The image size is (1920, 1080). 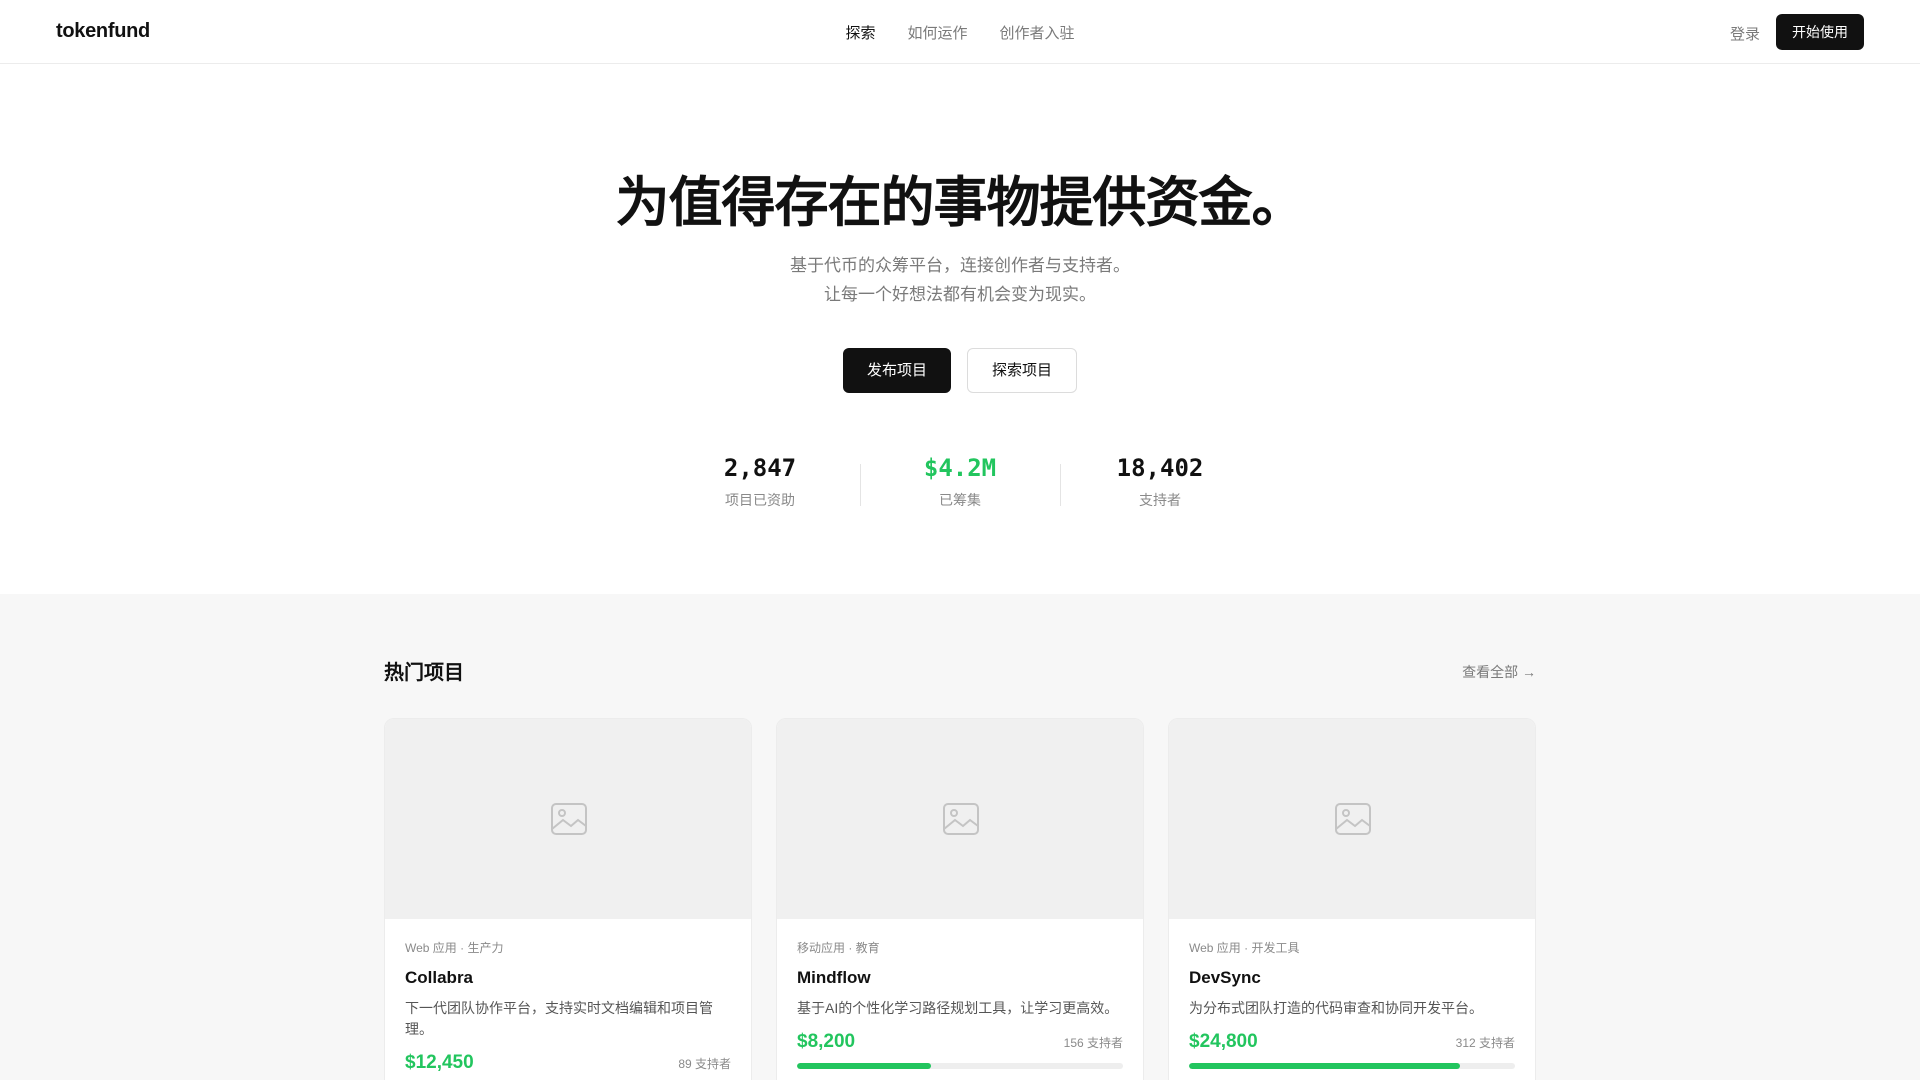 I want to click on card-backers: 89 支持者, so click(x=704, y=1064).